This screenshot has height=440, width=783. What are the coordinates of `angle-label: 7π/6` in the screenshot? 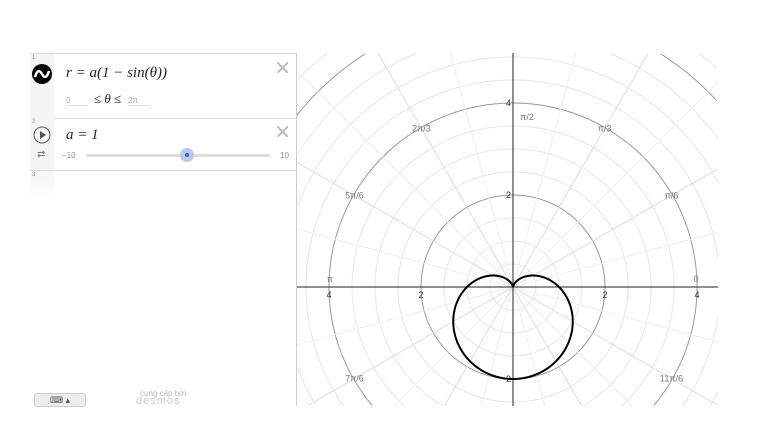 It's located at (354, 379).